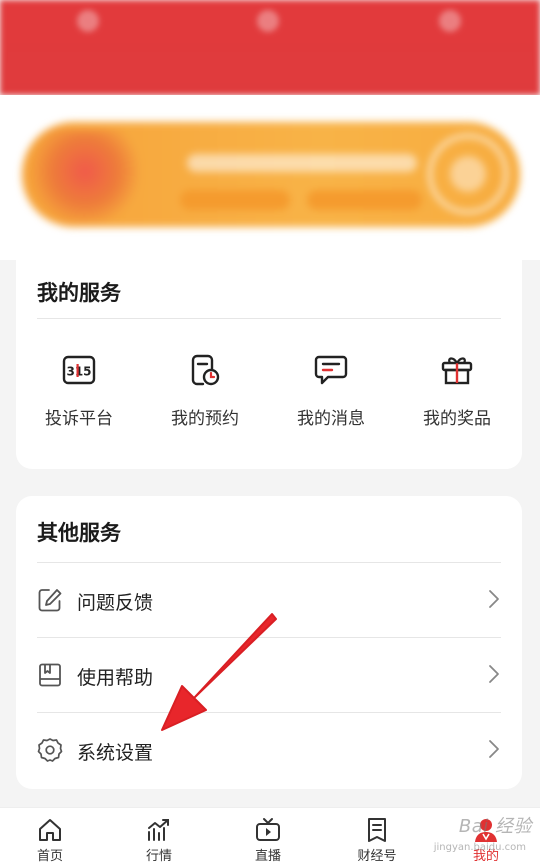 The width and height of the screenshot is (540, 866). Describe the element at coordinates (50, 600) in the screenshot. I see `edit-feedback-icon` at that location.